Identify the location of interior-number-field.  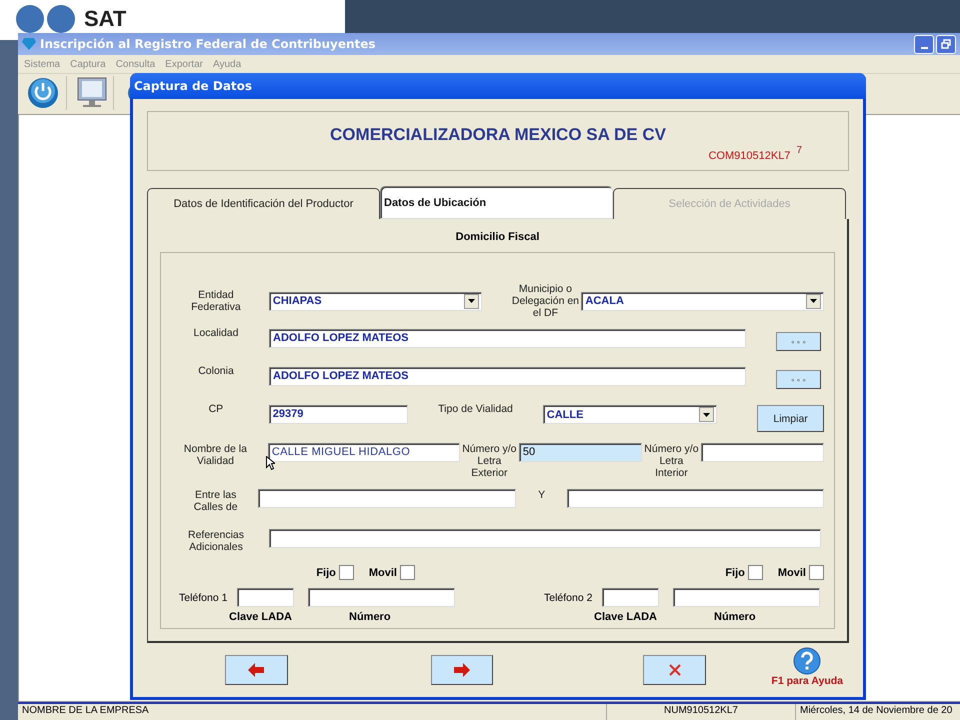
(762, 452).